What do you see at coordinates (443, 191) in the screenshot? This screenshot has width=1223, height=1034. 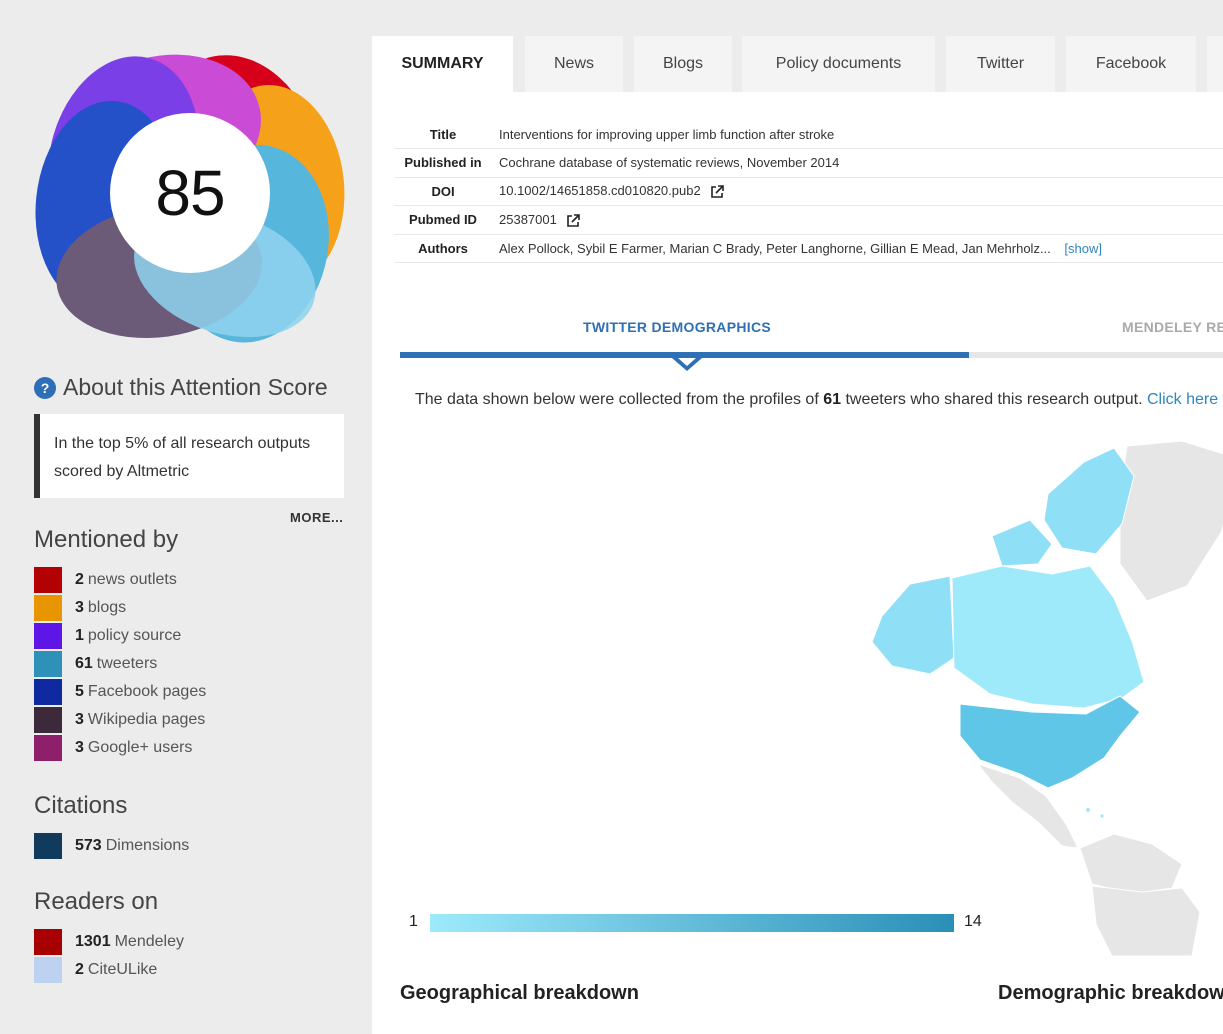 I see `doi-label: DOI` at bounding box center [443, 191].